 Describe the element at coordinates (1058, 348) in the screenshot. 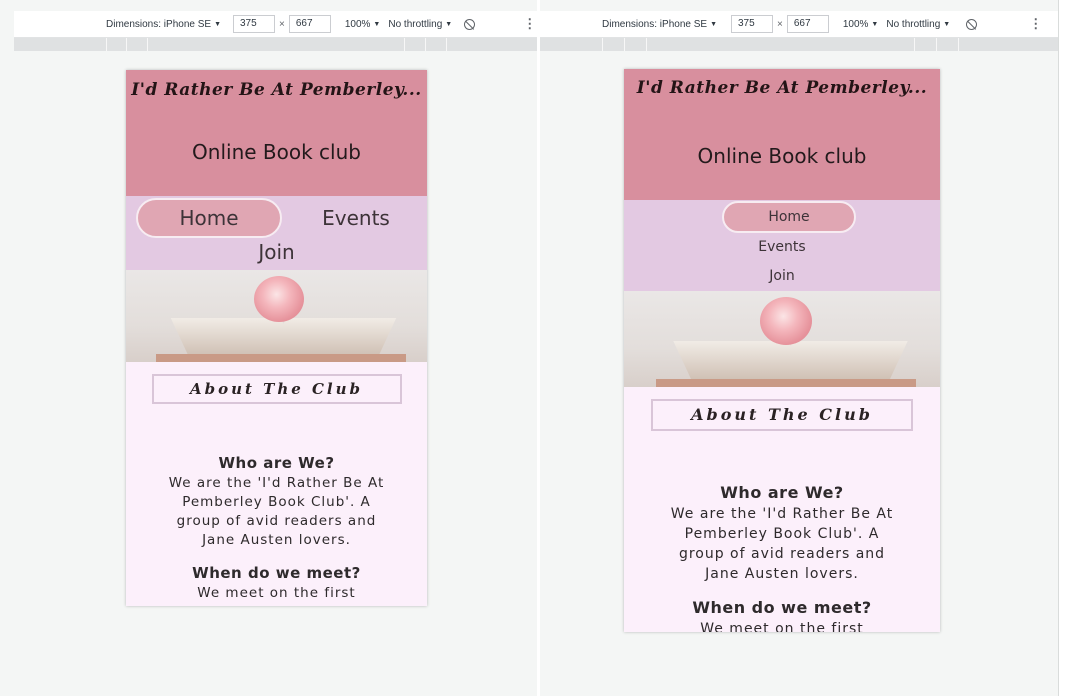

I see `window-edge` at that location.